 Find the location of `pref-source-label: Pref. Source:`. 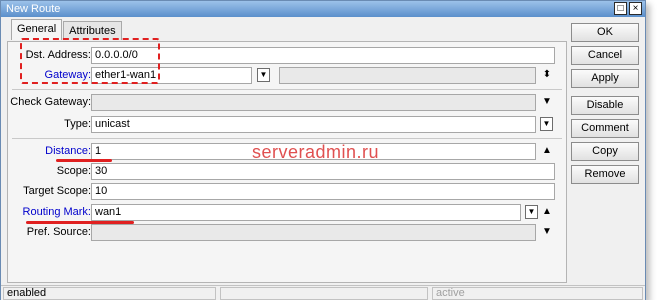

pref-source-label: Pref. Source: is located at coordinates (58, 232).